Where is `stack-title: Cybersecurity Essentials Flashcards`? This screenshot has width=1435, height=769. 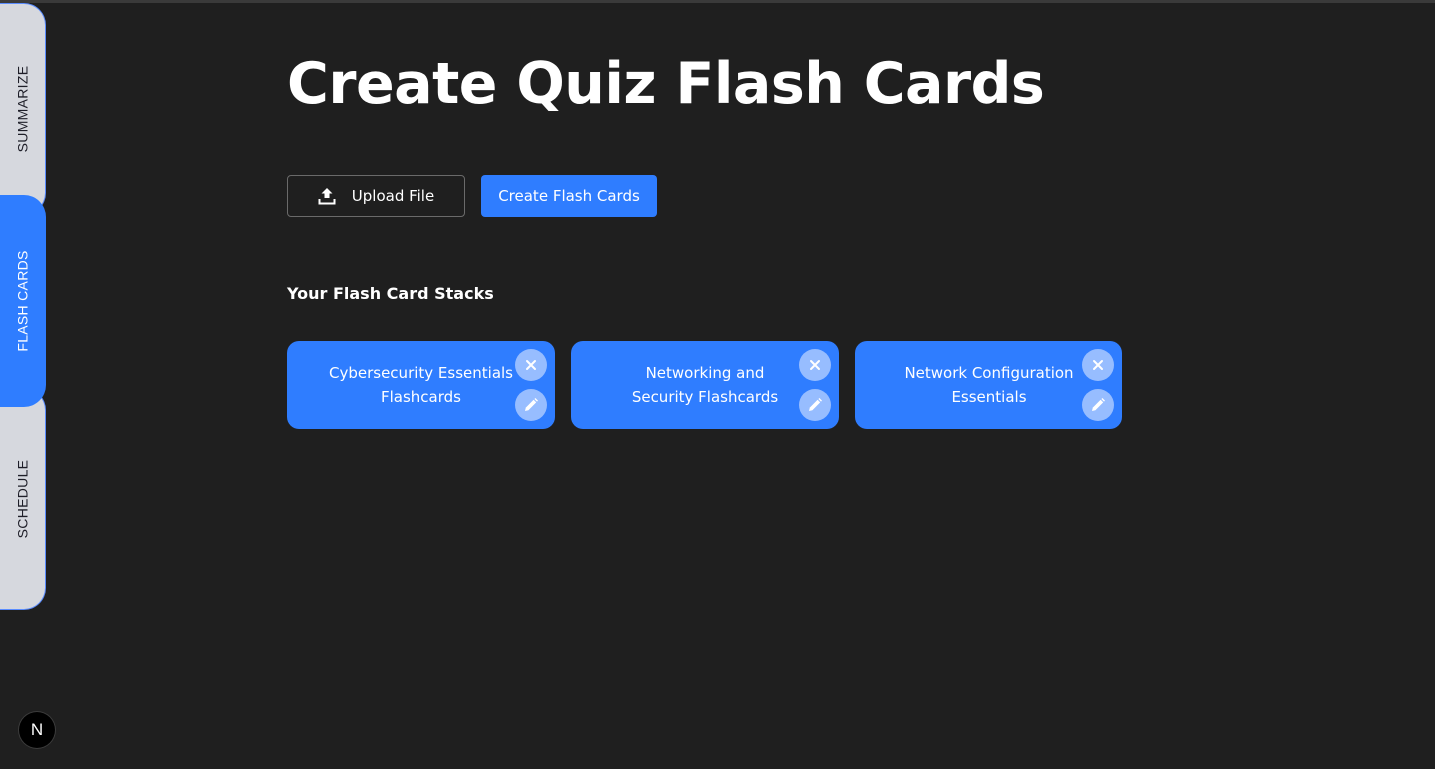
stack-title: Cybersecurity Essentials Flashcards is located at coordinates (421, 385).